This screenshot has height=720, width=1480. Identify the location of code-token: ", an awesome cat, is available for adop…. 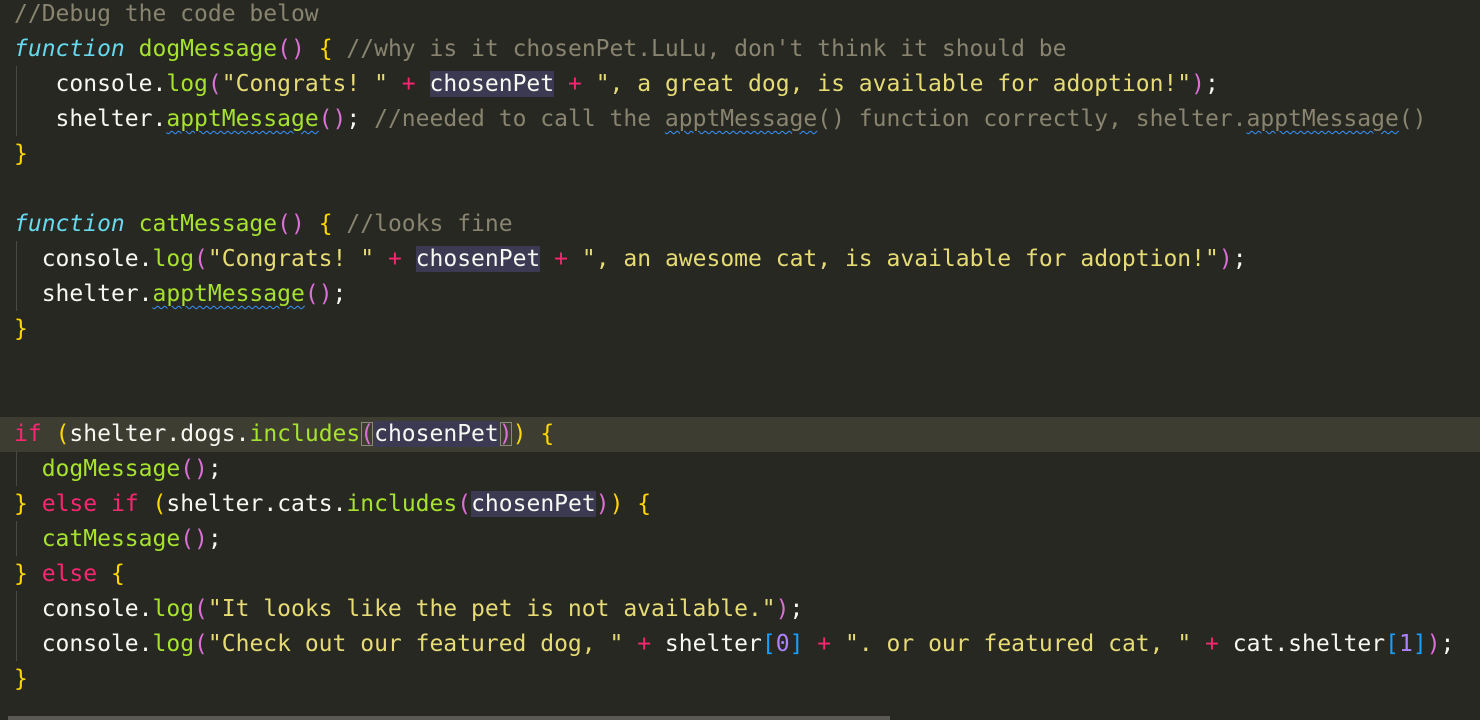
(900, 259).